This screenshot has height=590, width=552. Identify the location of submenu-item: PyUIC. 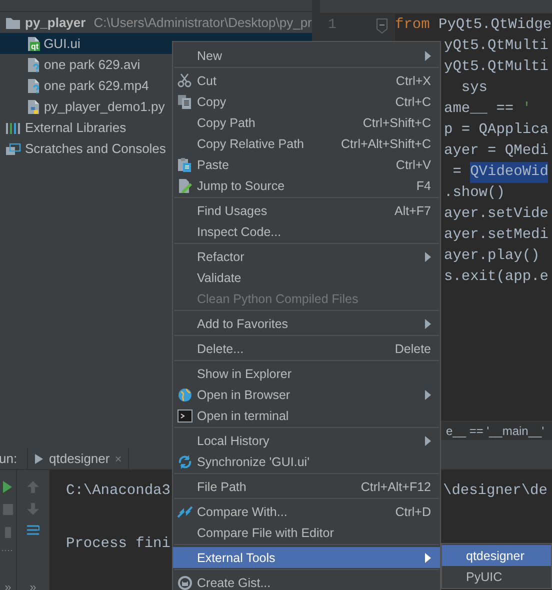
(496, 576).